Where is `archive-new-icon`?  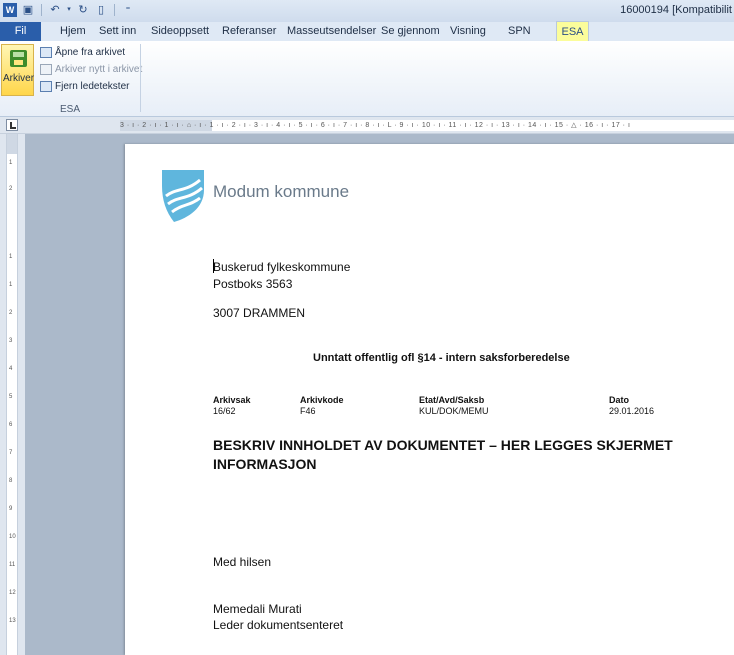 archive-new-icon is located at coordinates (46, 69).